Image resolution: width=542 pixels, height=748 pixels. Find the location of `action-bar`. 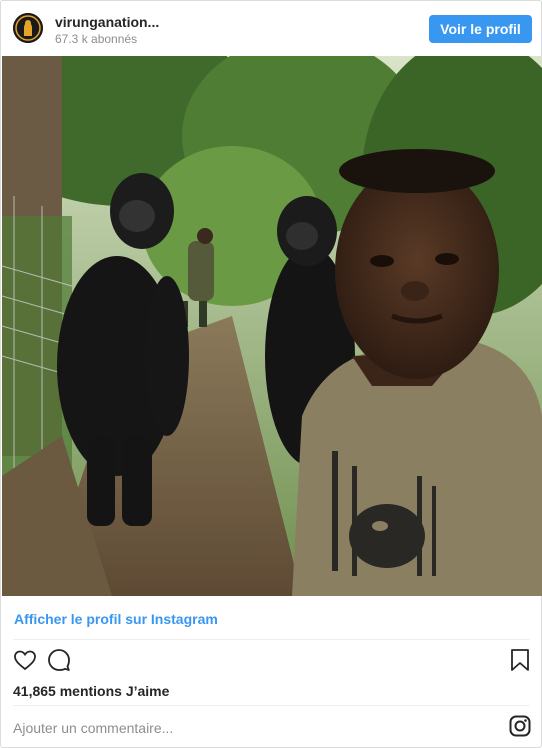

action-bar is located at coordinates (271, 661).